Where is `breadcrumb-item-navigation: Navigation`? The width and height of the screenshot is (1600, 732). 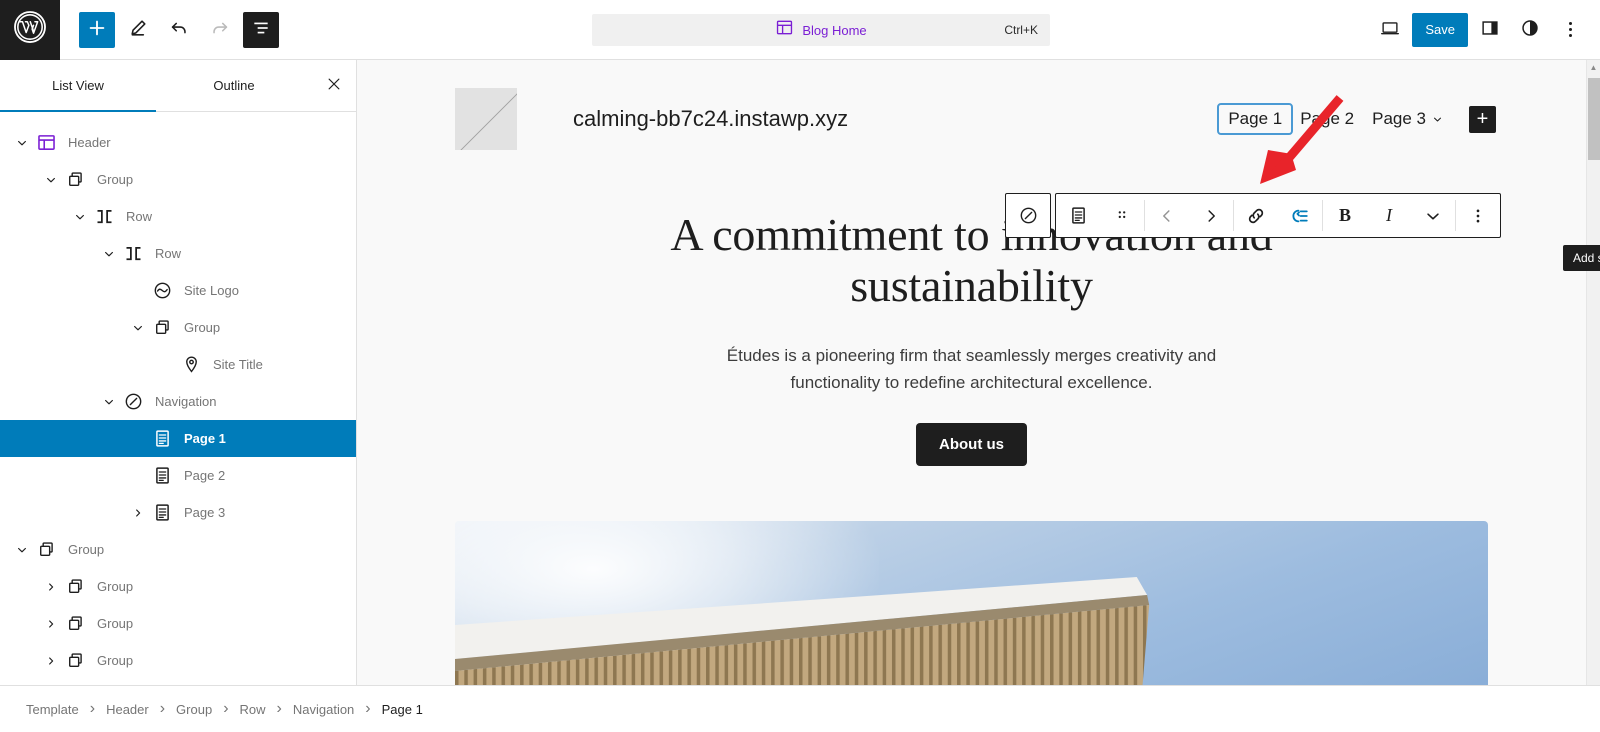
breadcrumb-item-navigation: Navigation is located at coordinates (323, 709).